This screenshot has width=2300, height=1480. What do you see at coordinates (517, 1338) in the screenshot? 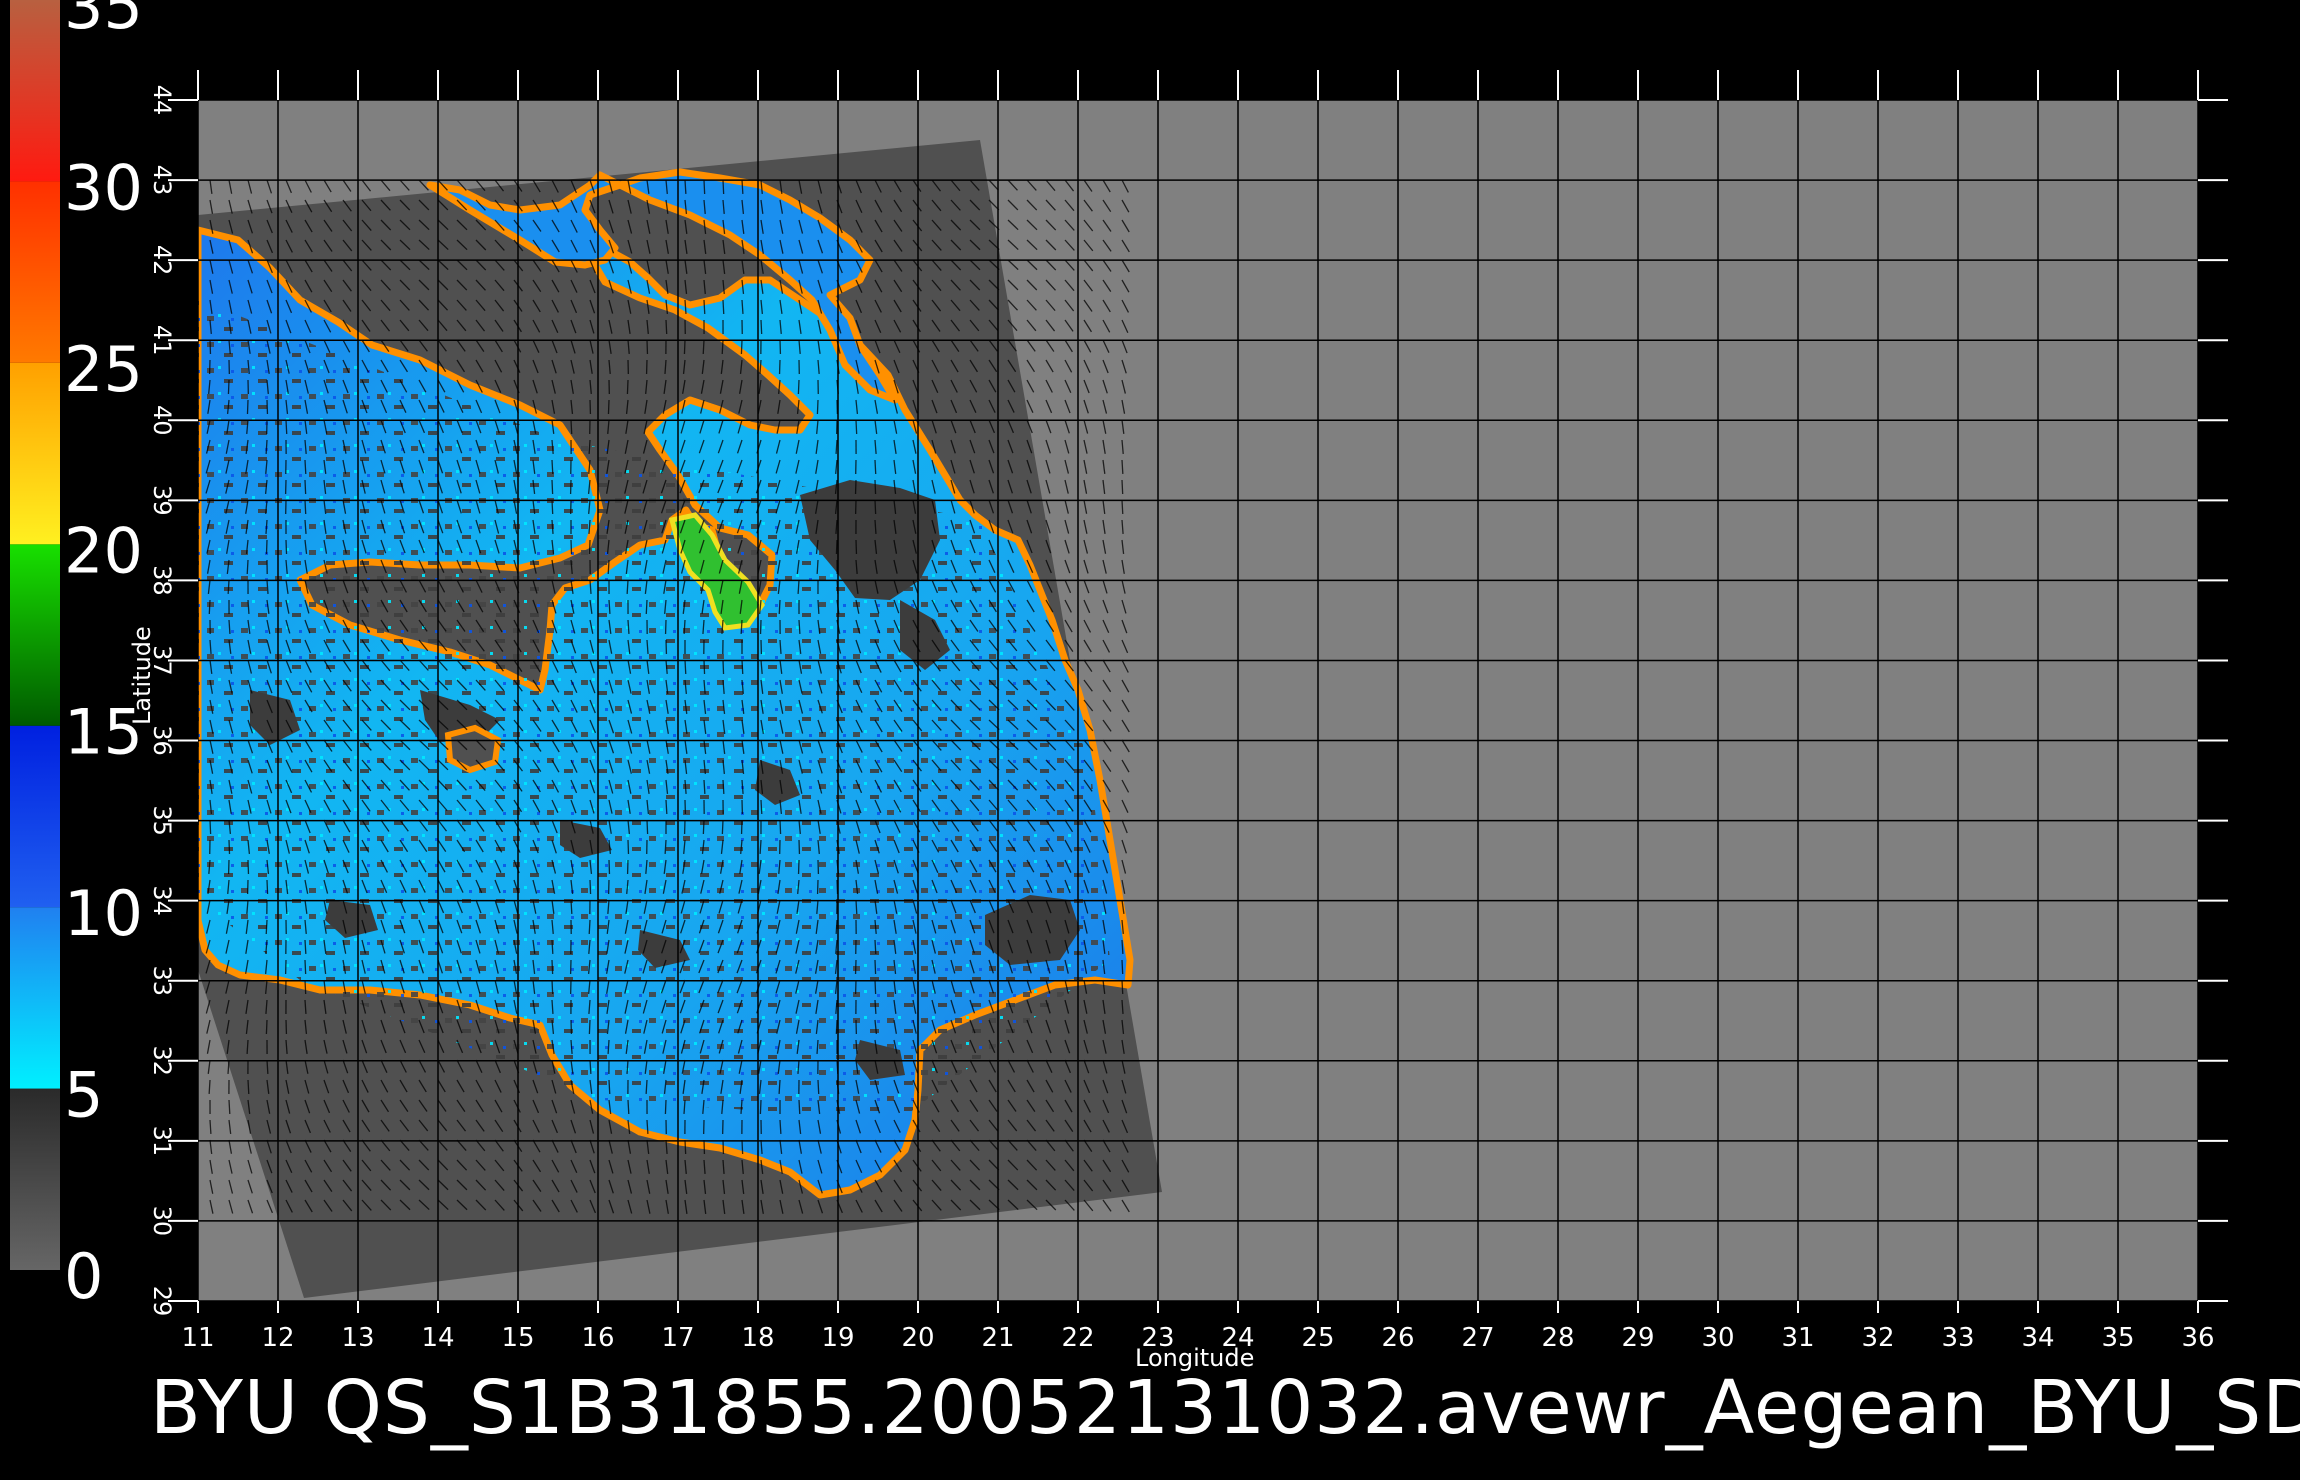
I see `x-tick-label: 15` at bounding box center [517, 1338].